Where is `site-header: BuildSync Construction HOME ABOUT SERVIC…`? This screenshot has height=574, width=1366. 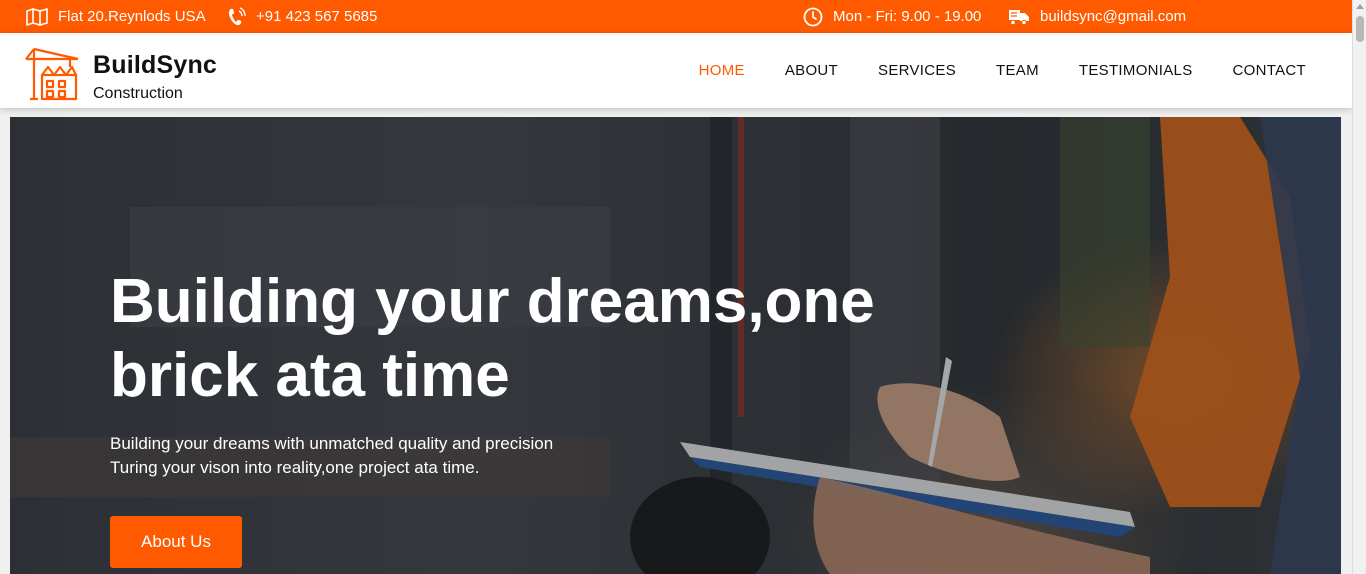 site-header: BuildSync Construction HOME ABOUT SERVIC… is located at coordinates (676, 70).